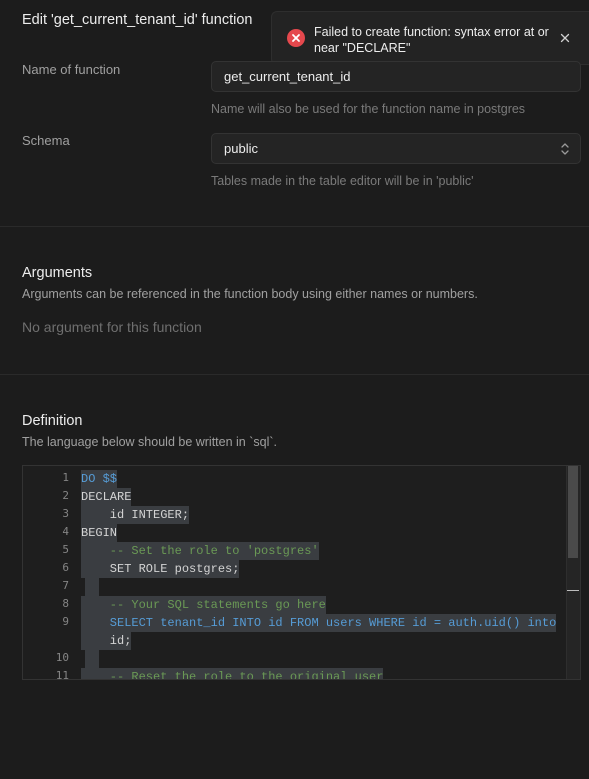 Image resolution: width=589 pixels, height=779 pixels. Describe the element at coordinates (62, 657) in the screenshot. I see `line-number: 10` at that location.